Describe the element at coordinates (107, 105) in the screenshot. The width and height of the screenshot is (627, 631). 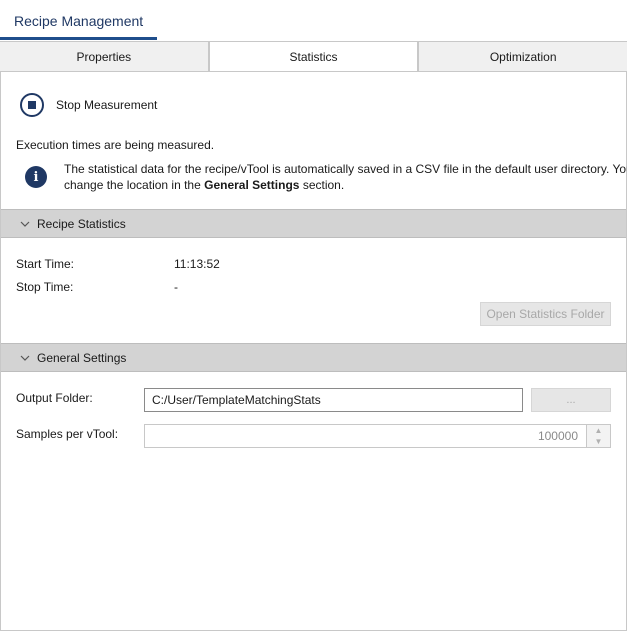
I see `stop-measurement-label: Stop Measurement` at that location.